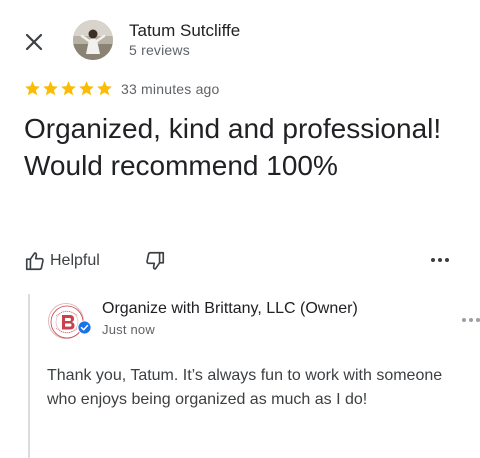  I want to click on reply-more-options-button, so click(469, 320).